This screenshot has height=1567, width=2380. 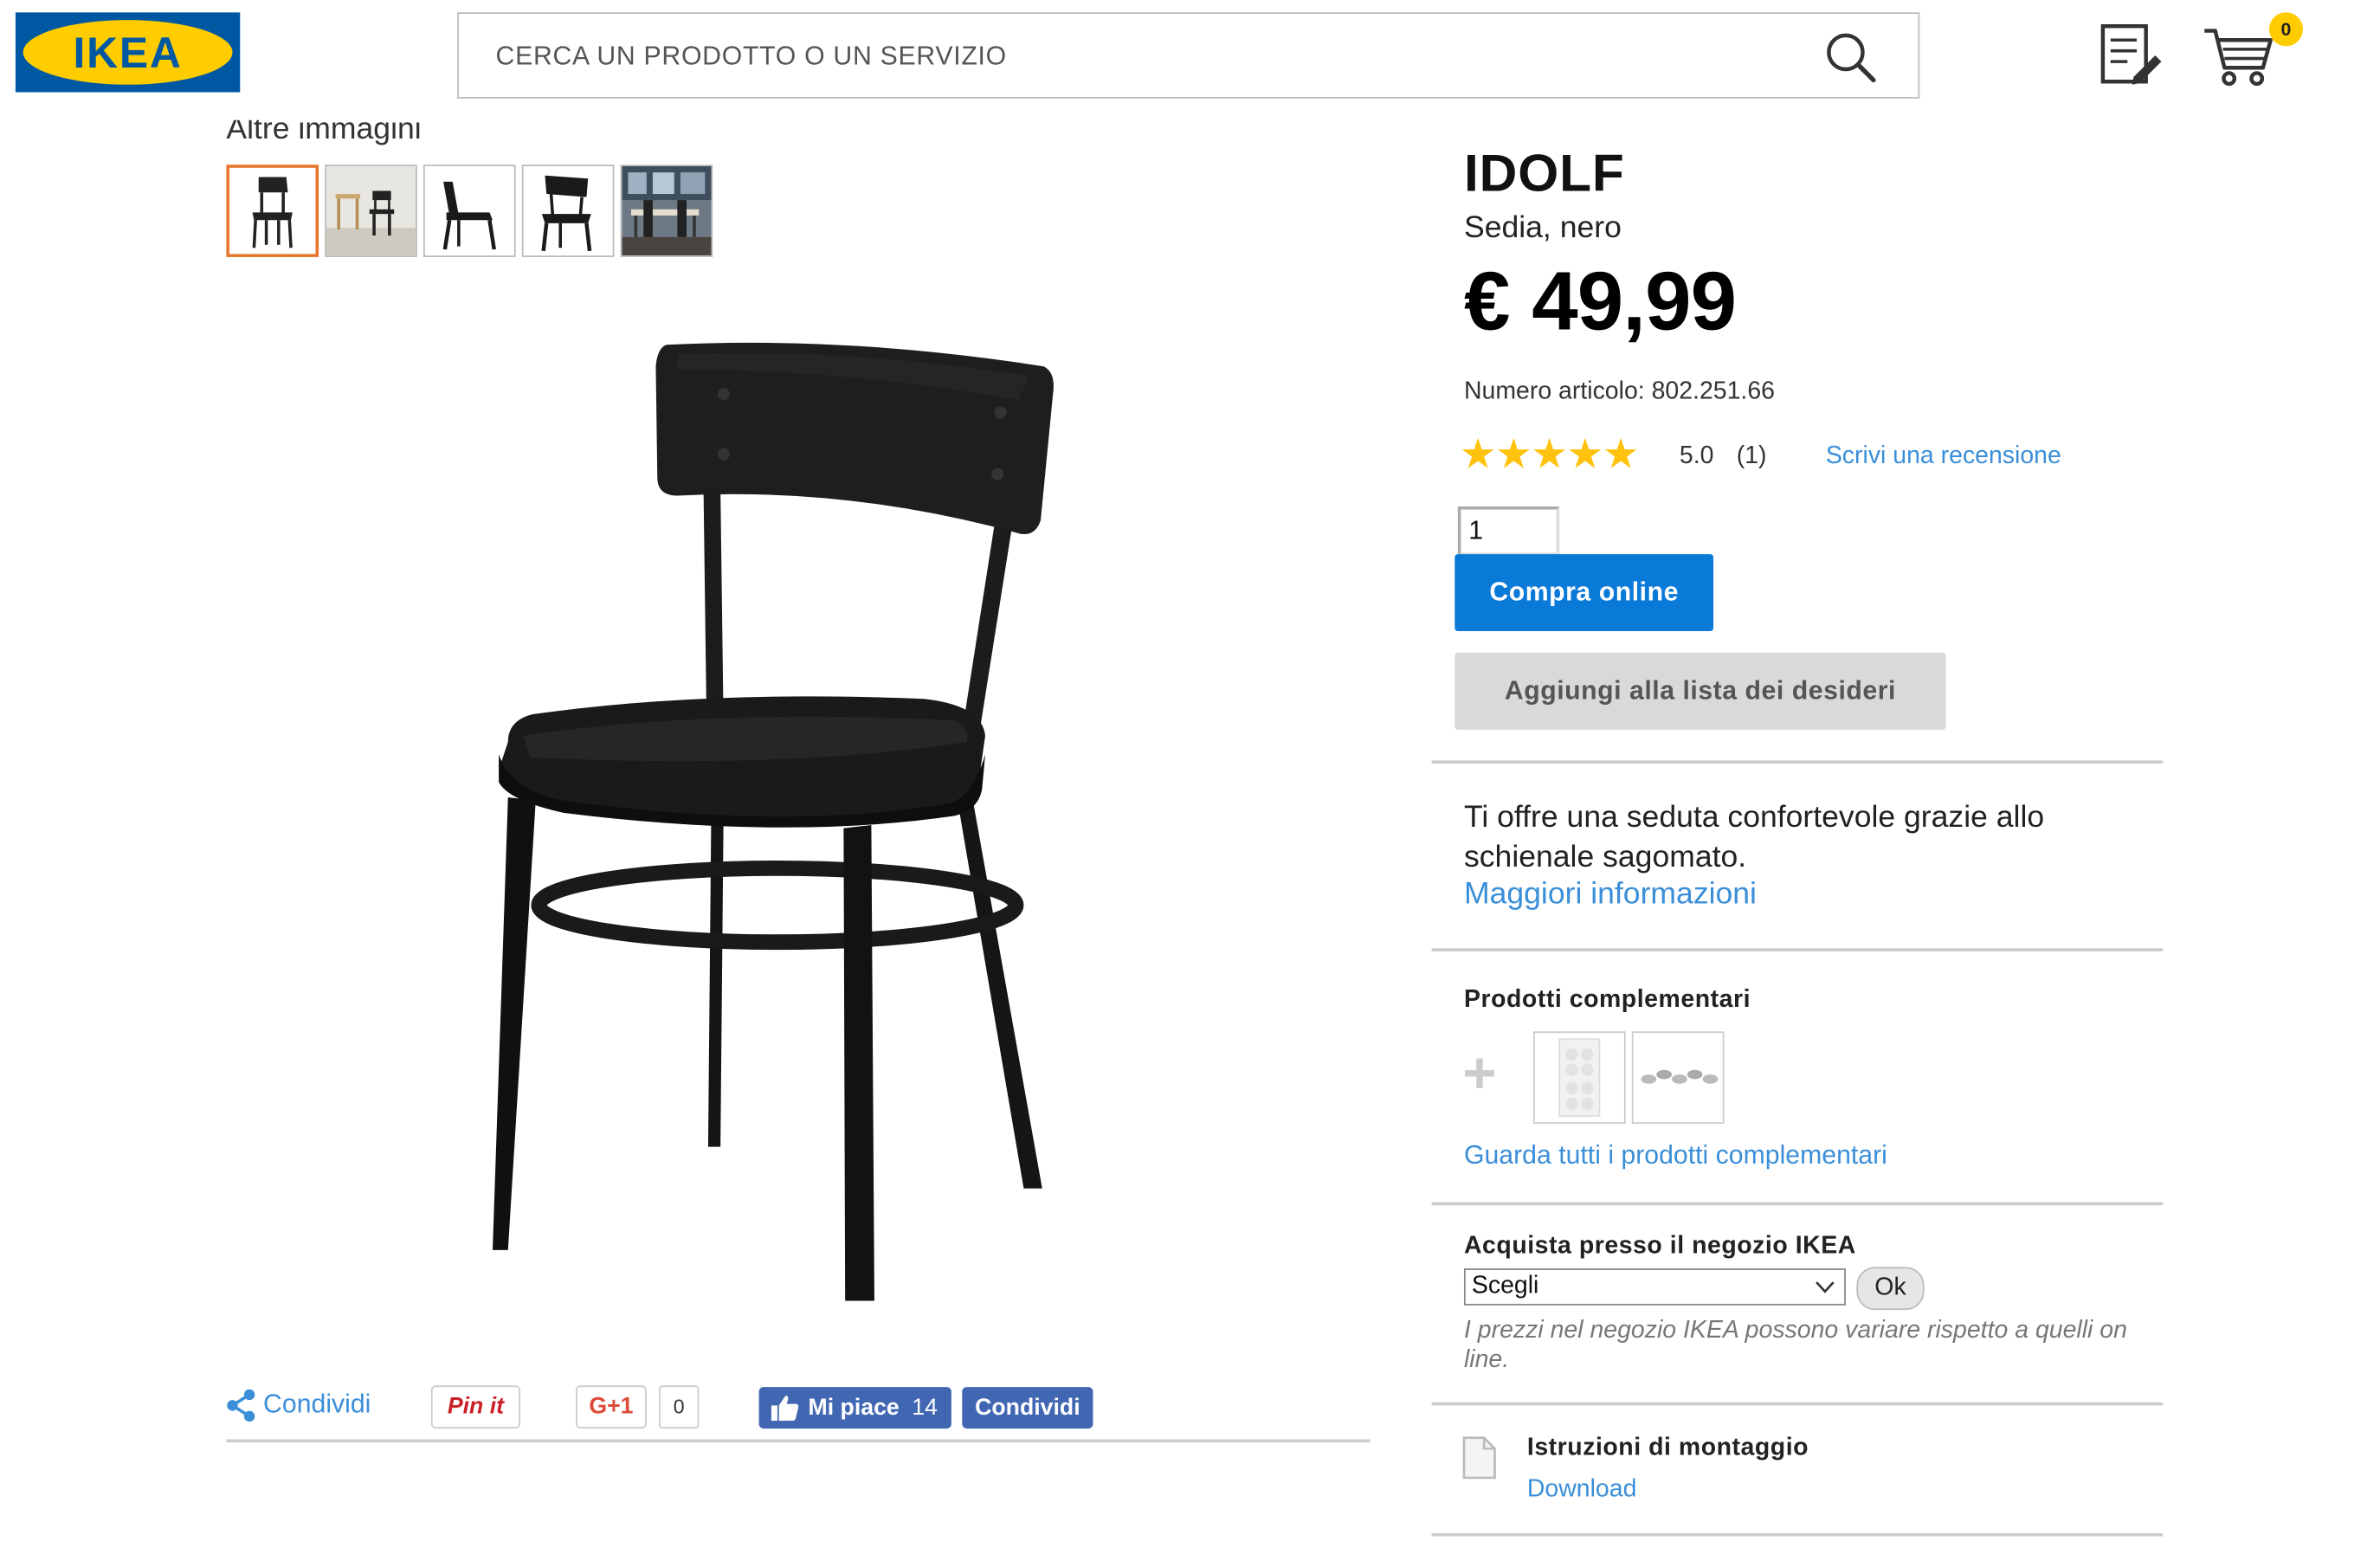 I want to click on chevron-down-icon, so click(x=1825, y=1287).